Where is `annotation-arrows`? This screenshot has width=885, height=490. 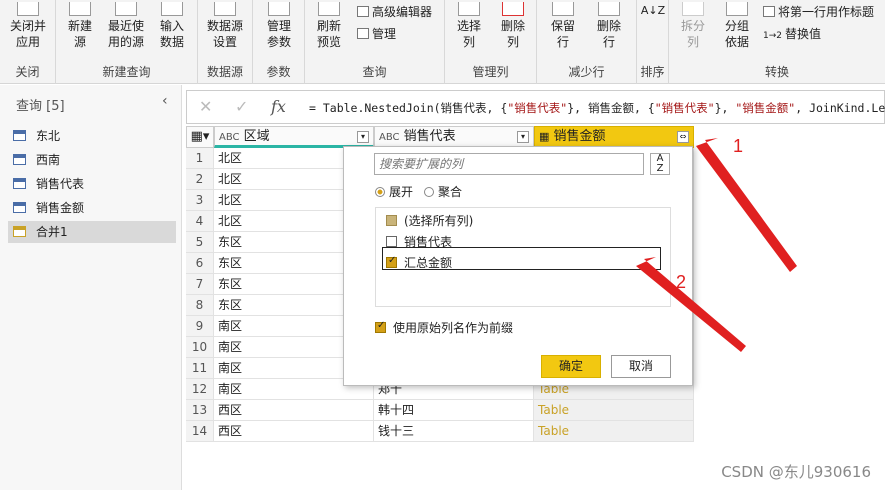
annotation-arrows is located at coordinates (716, 245).